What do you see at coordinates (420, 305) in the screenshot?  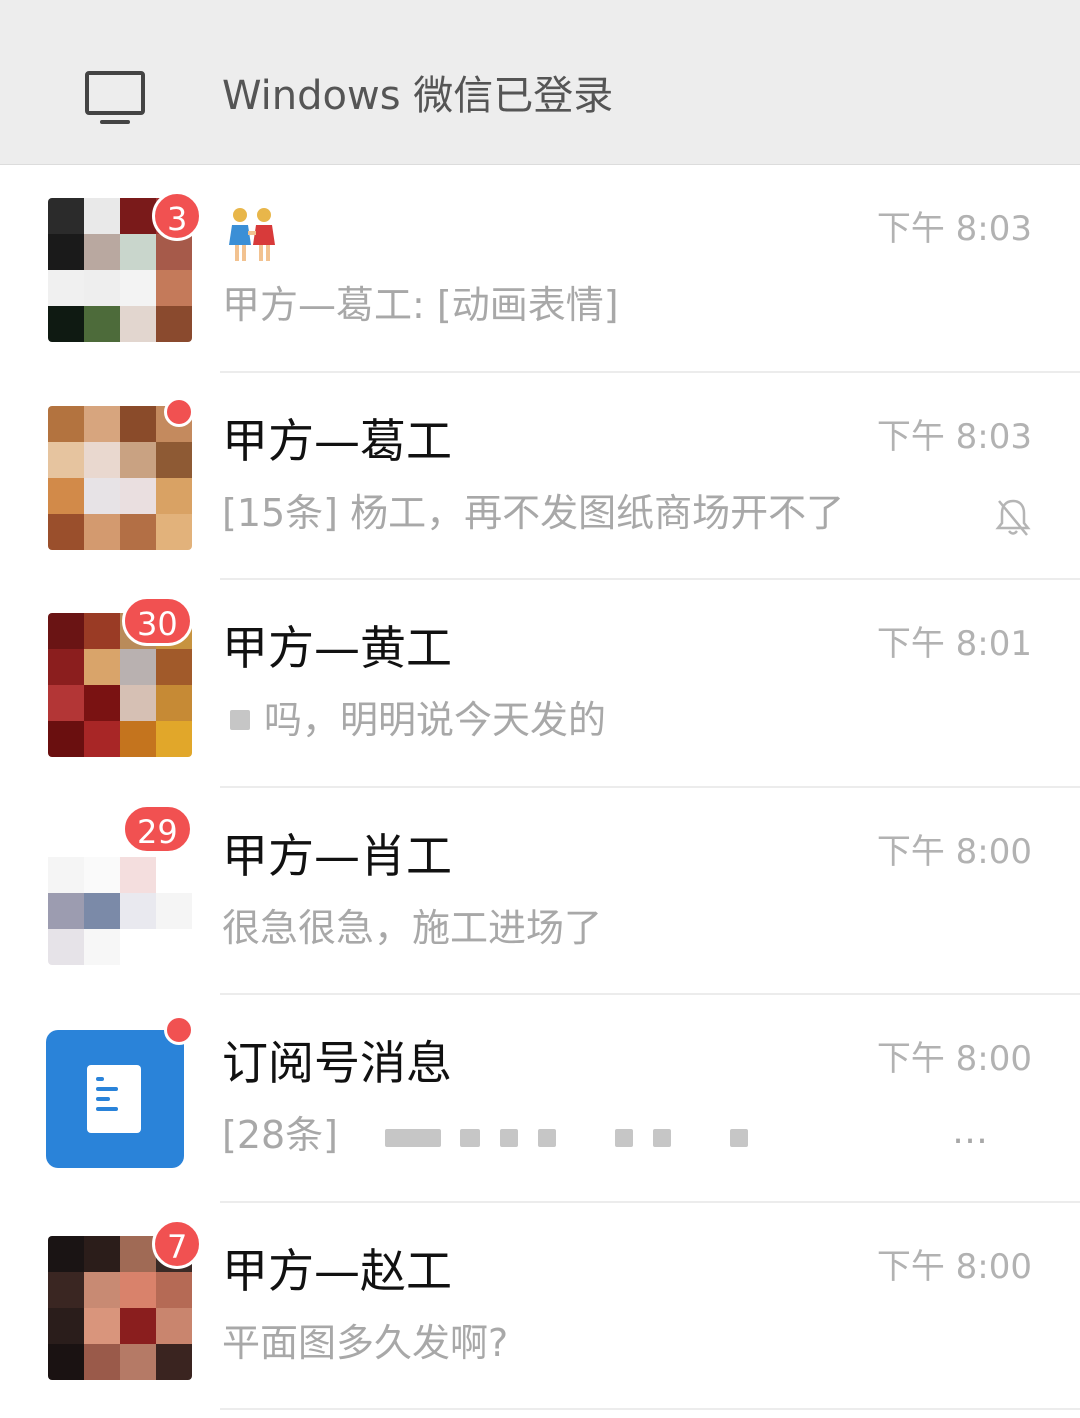 I see `chat-preview: 甲方—葛工: [动画表情]` at bounding box center [420, 305].